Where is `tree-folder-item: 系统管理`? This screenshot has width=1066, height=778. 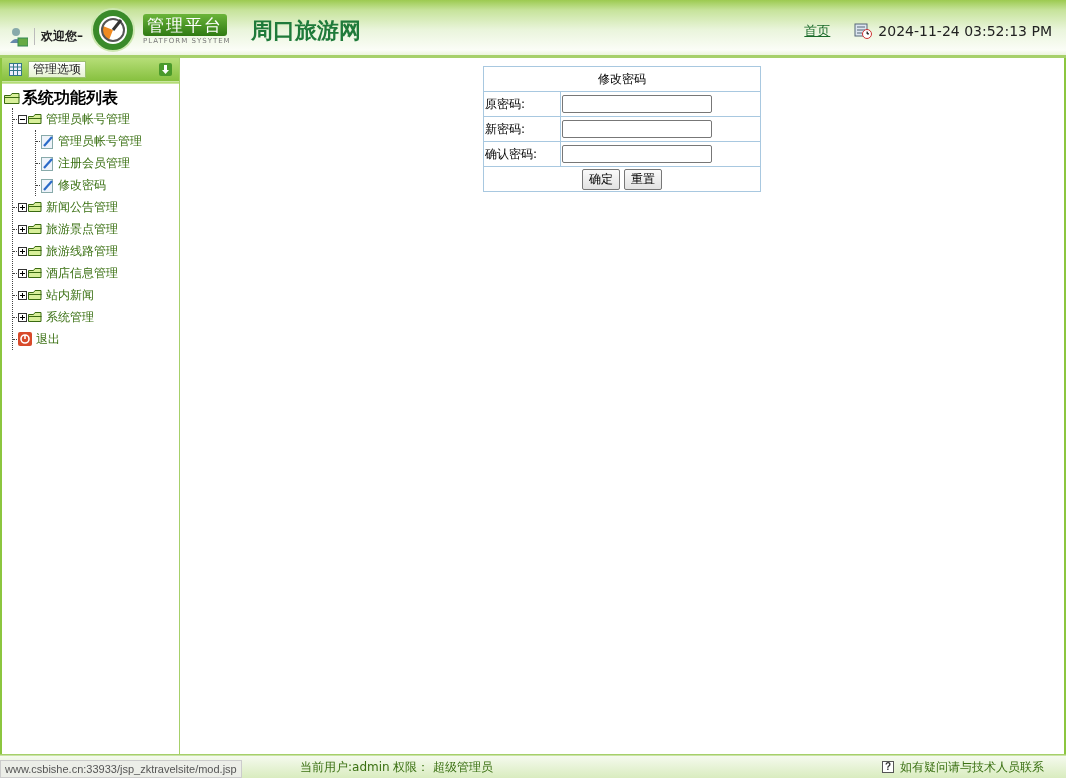
tree-folder-item: 系统管理 is located at coordinates (70, 317).